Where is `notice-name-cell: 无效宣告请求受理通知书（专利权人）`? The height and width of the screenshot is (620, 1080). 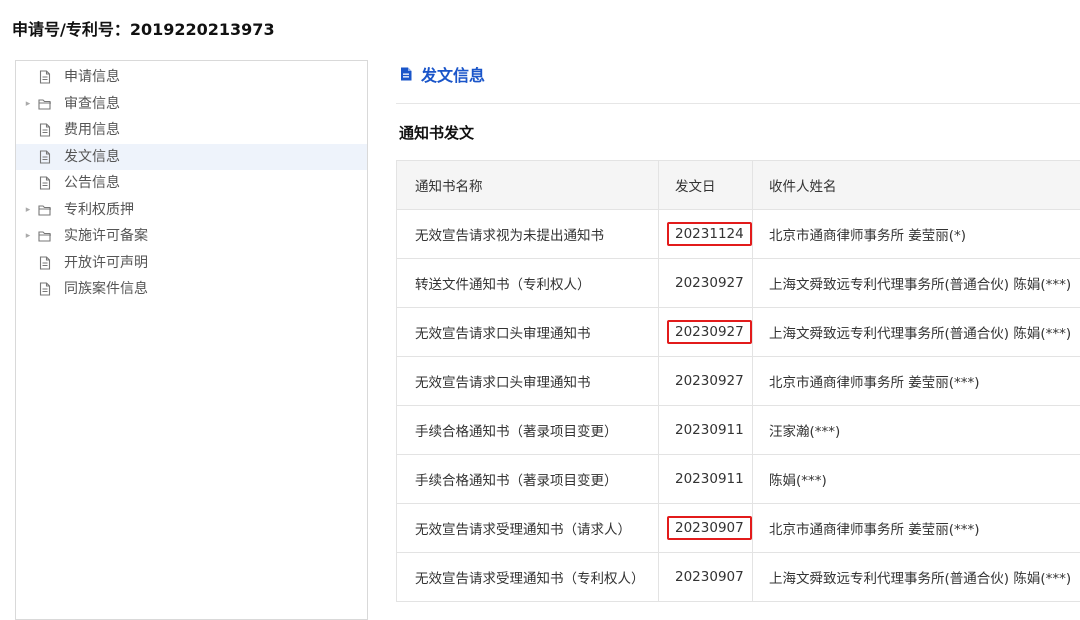
notice-name-cell: 无效宣告请求受理通知书（专利权人） is located at coordinates (528, 577).